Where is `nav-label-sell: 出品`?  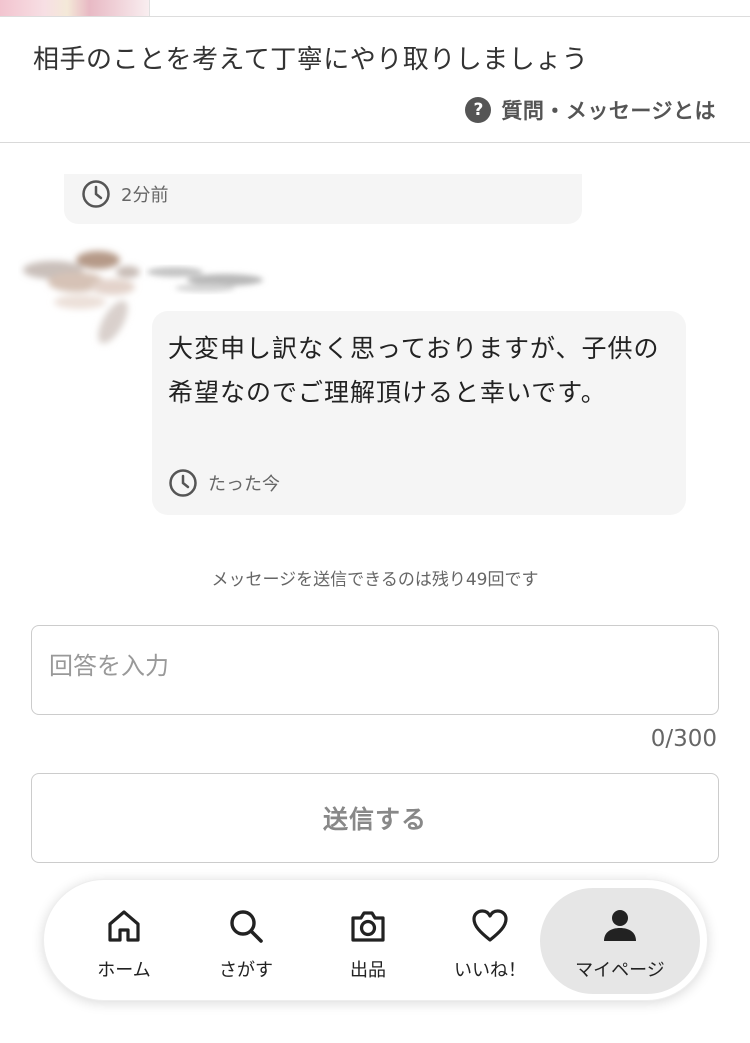 nav-label-sell: 出品 is located at coordinates (368, 970).